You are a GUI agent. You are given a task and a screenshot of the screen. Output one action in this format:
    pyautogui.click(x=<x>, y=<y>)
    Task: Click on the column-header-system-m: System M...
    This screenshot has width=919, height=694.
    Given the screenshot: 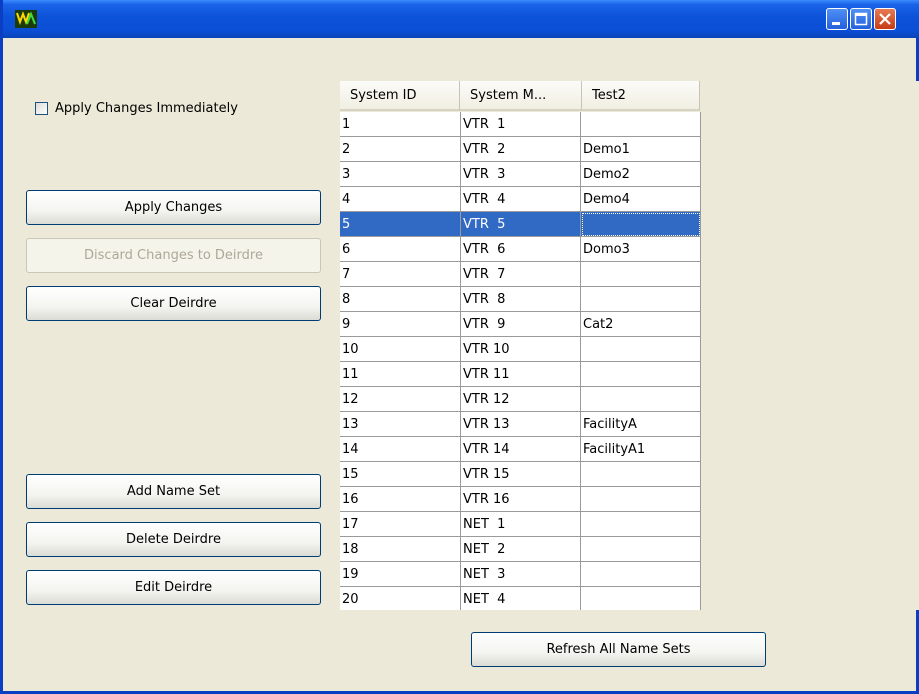 What is the action you would take?
    pyautogui.click(x=521, y=96)
    